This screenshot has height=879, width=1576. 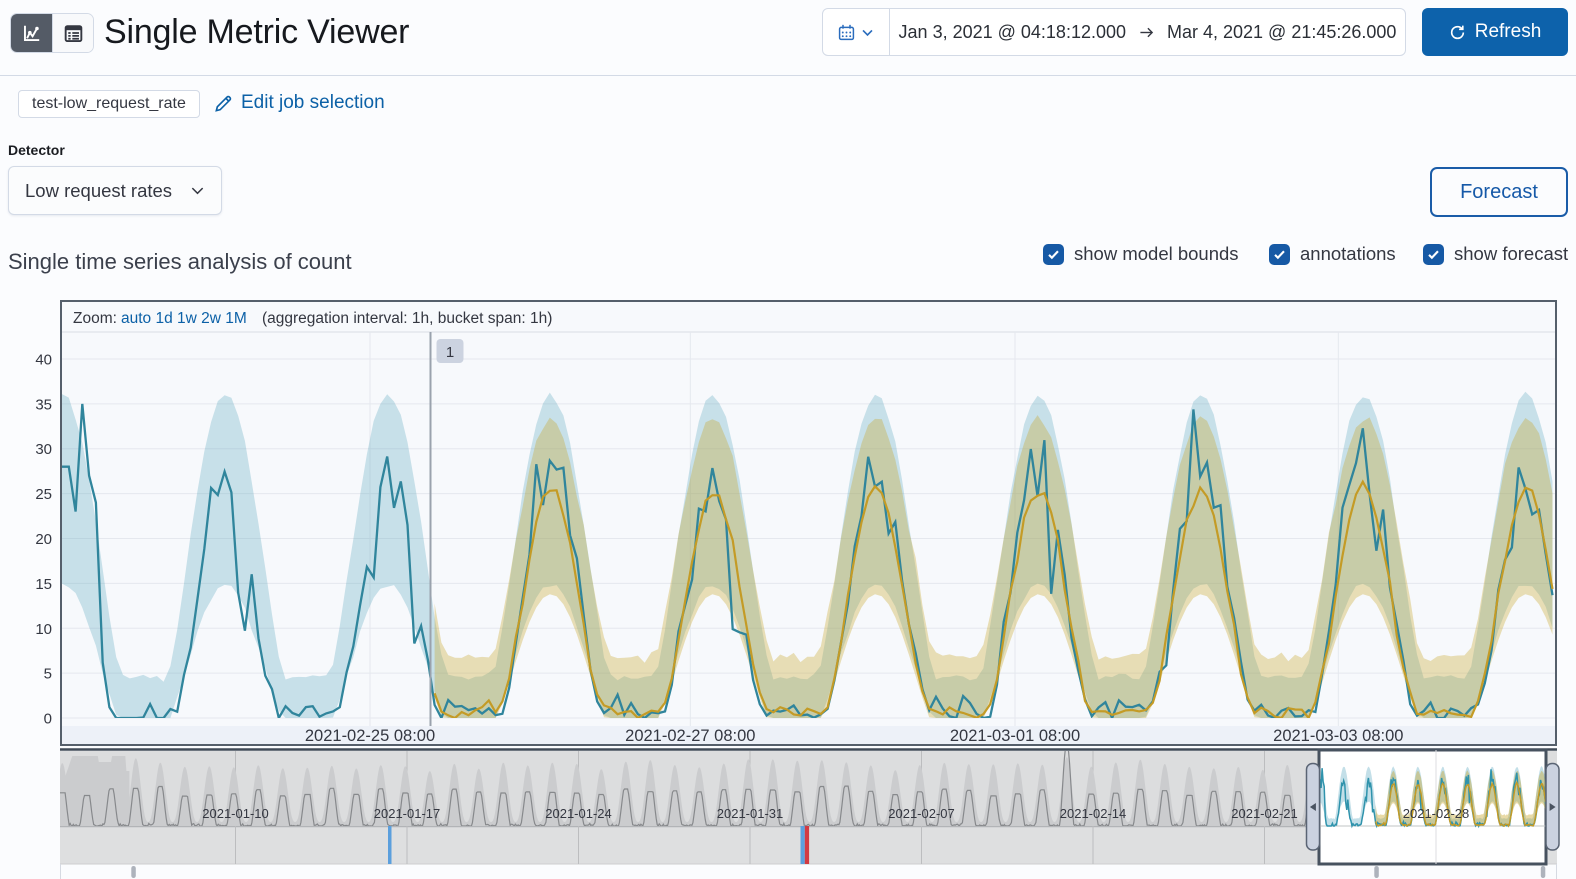 I want to click on svg-text: auto 1d 1w 2w 1M, so click(x=184, y=318).